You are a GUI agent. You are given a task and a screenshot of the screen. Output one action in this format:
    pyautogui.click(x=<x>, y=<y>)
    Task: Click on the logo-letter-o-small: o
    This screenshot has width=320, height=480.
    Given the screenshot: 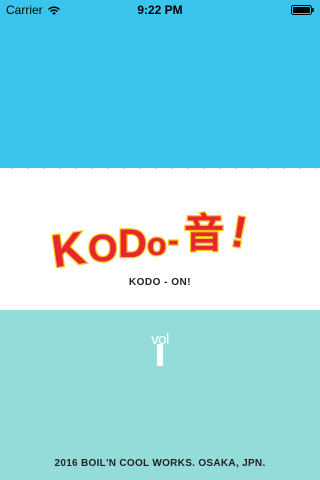 What is the action you would take?
    pyautogui.click(x=157, y=244)
    